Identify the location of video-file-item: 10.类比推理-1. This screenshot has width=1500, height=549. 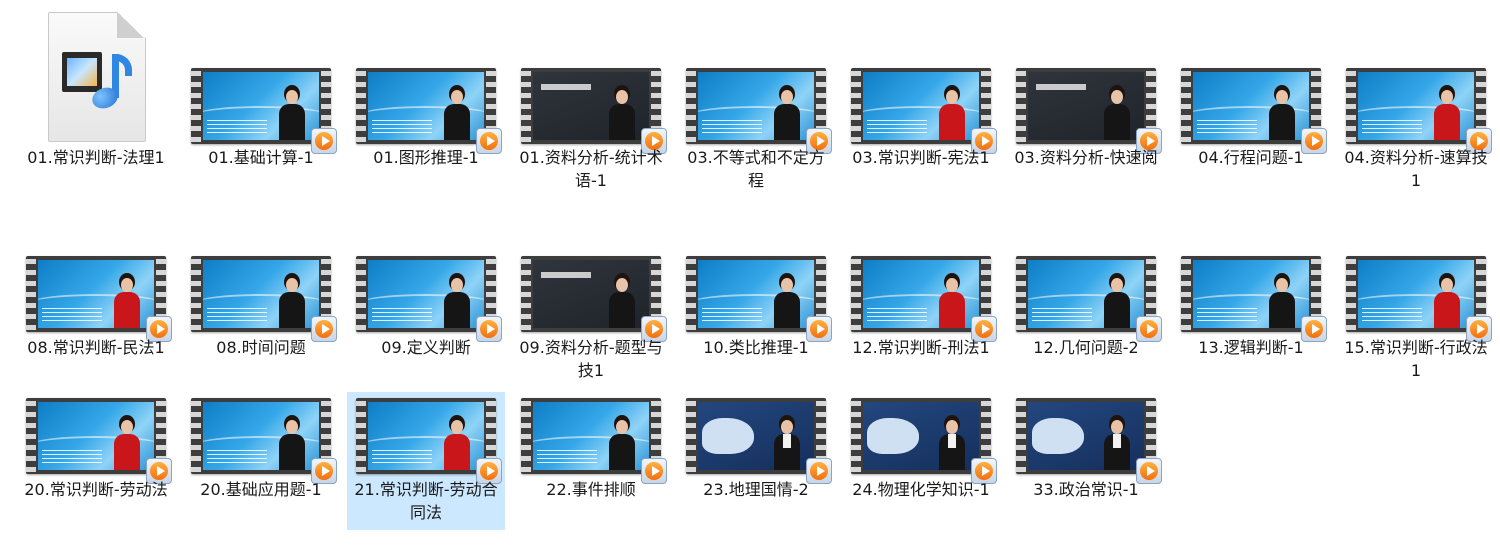
(756, 309).